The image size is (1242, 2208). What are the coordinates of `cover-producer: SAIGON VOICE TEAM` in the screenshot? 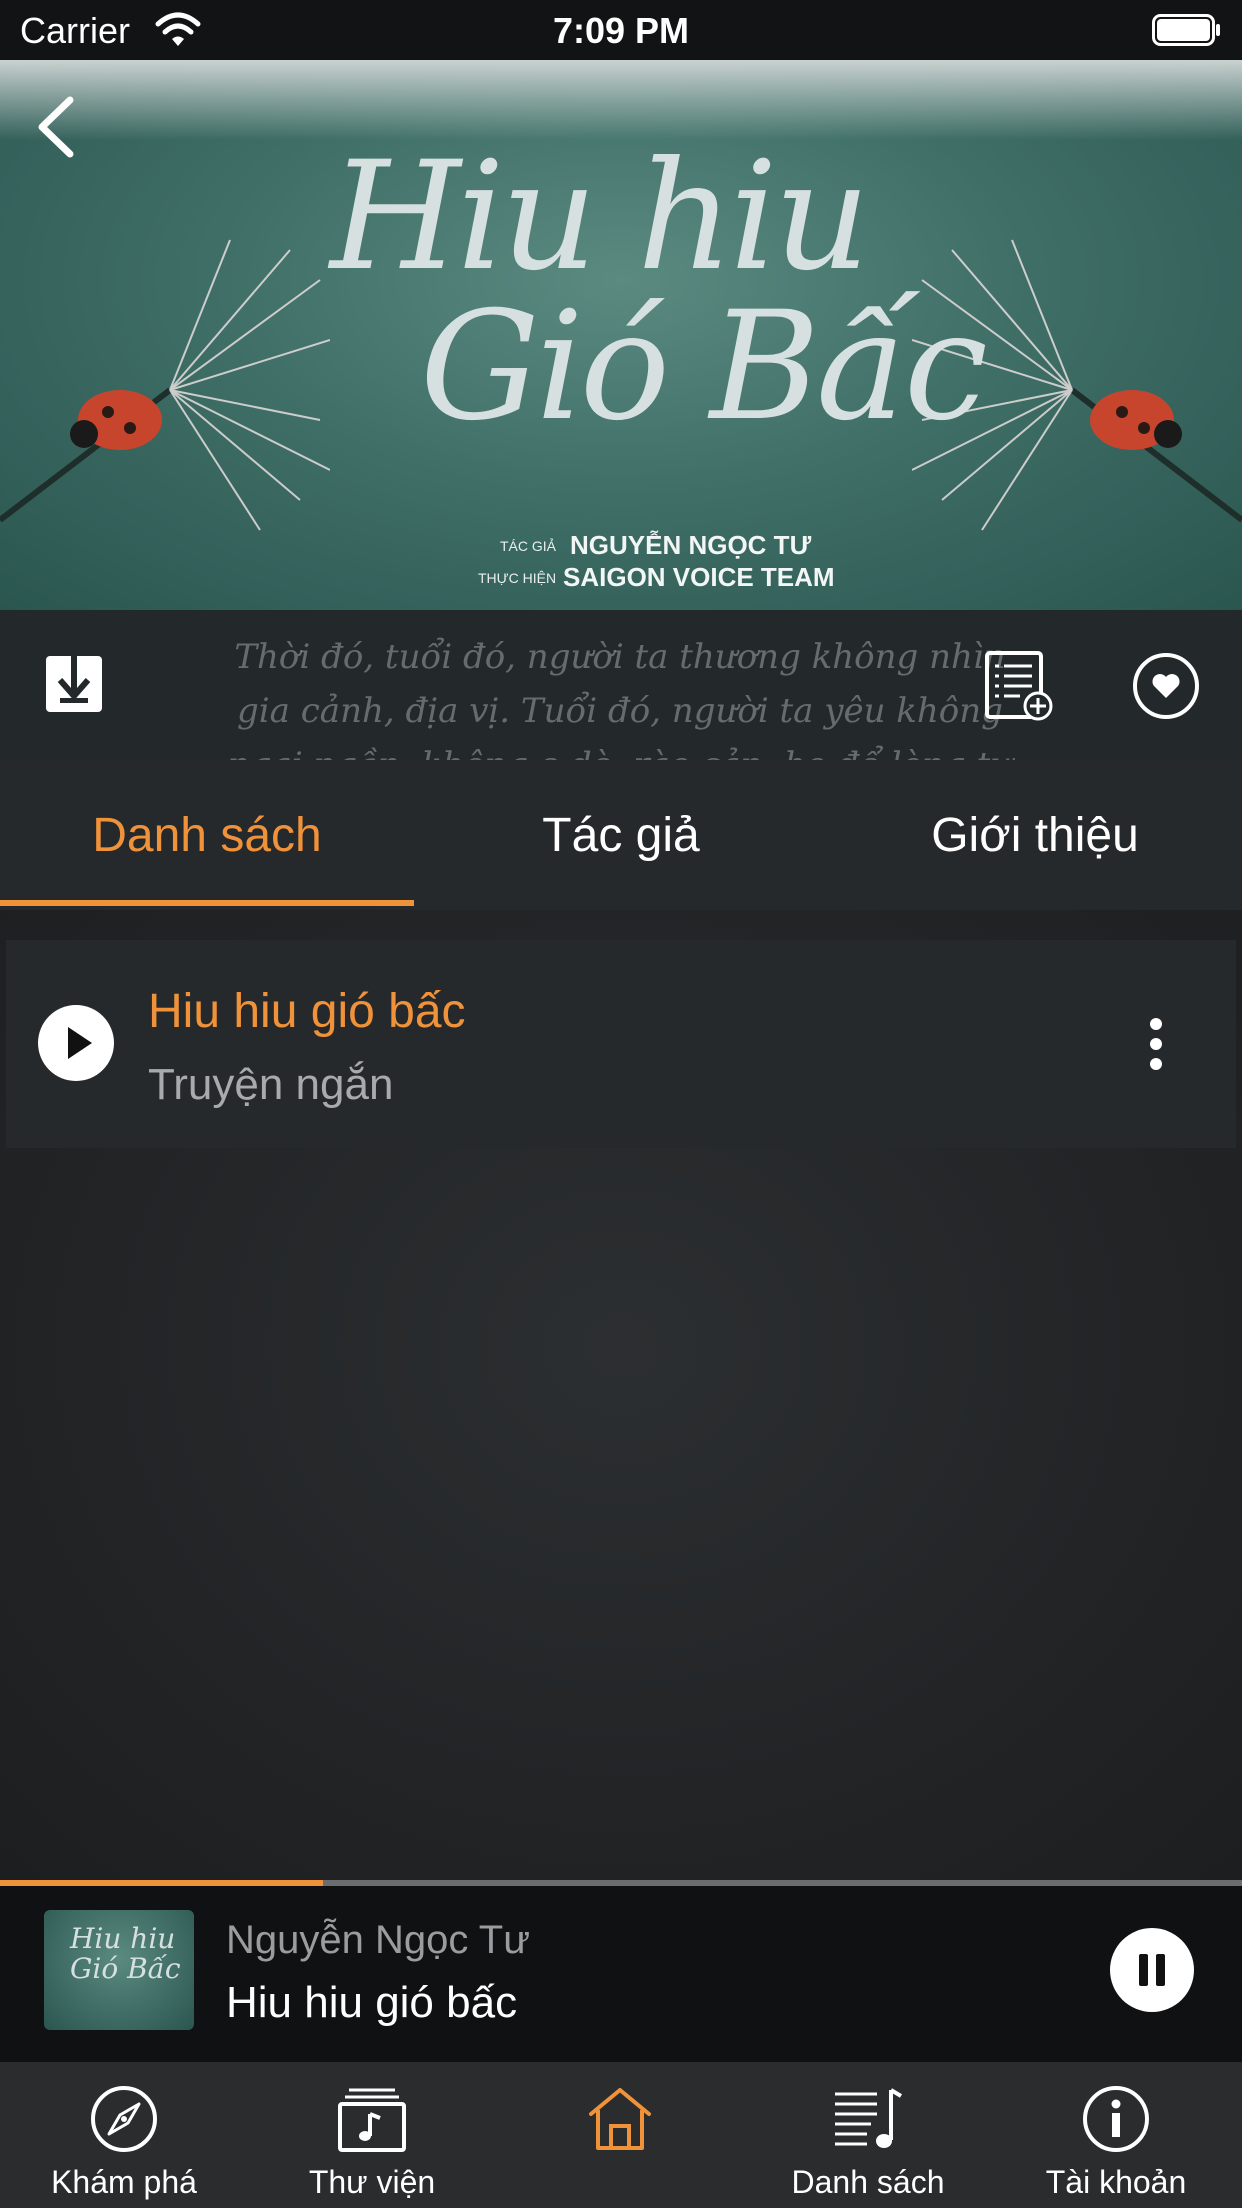 It's located at (699, 577).